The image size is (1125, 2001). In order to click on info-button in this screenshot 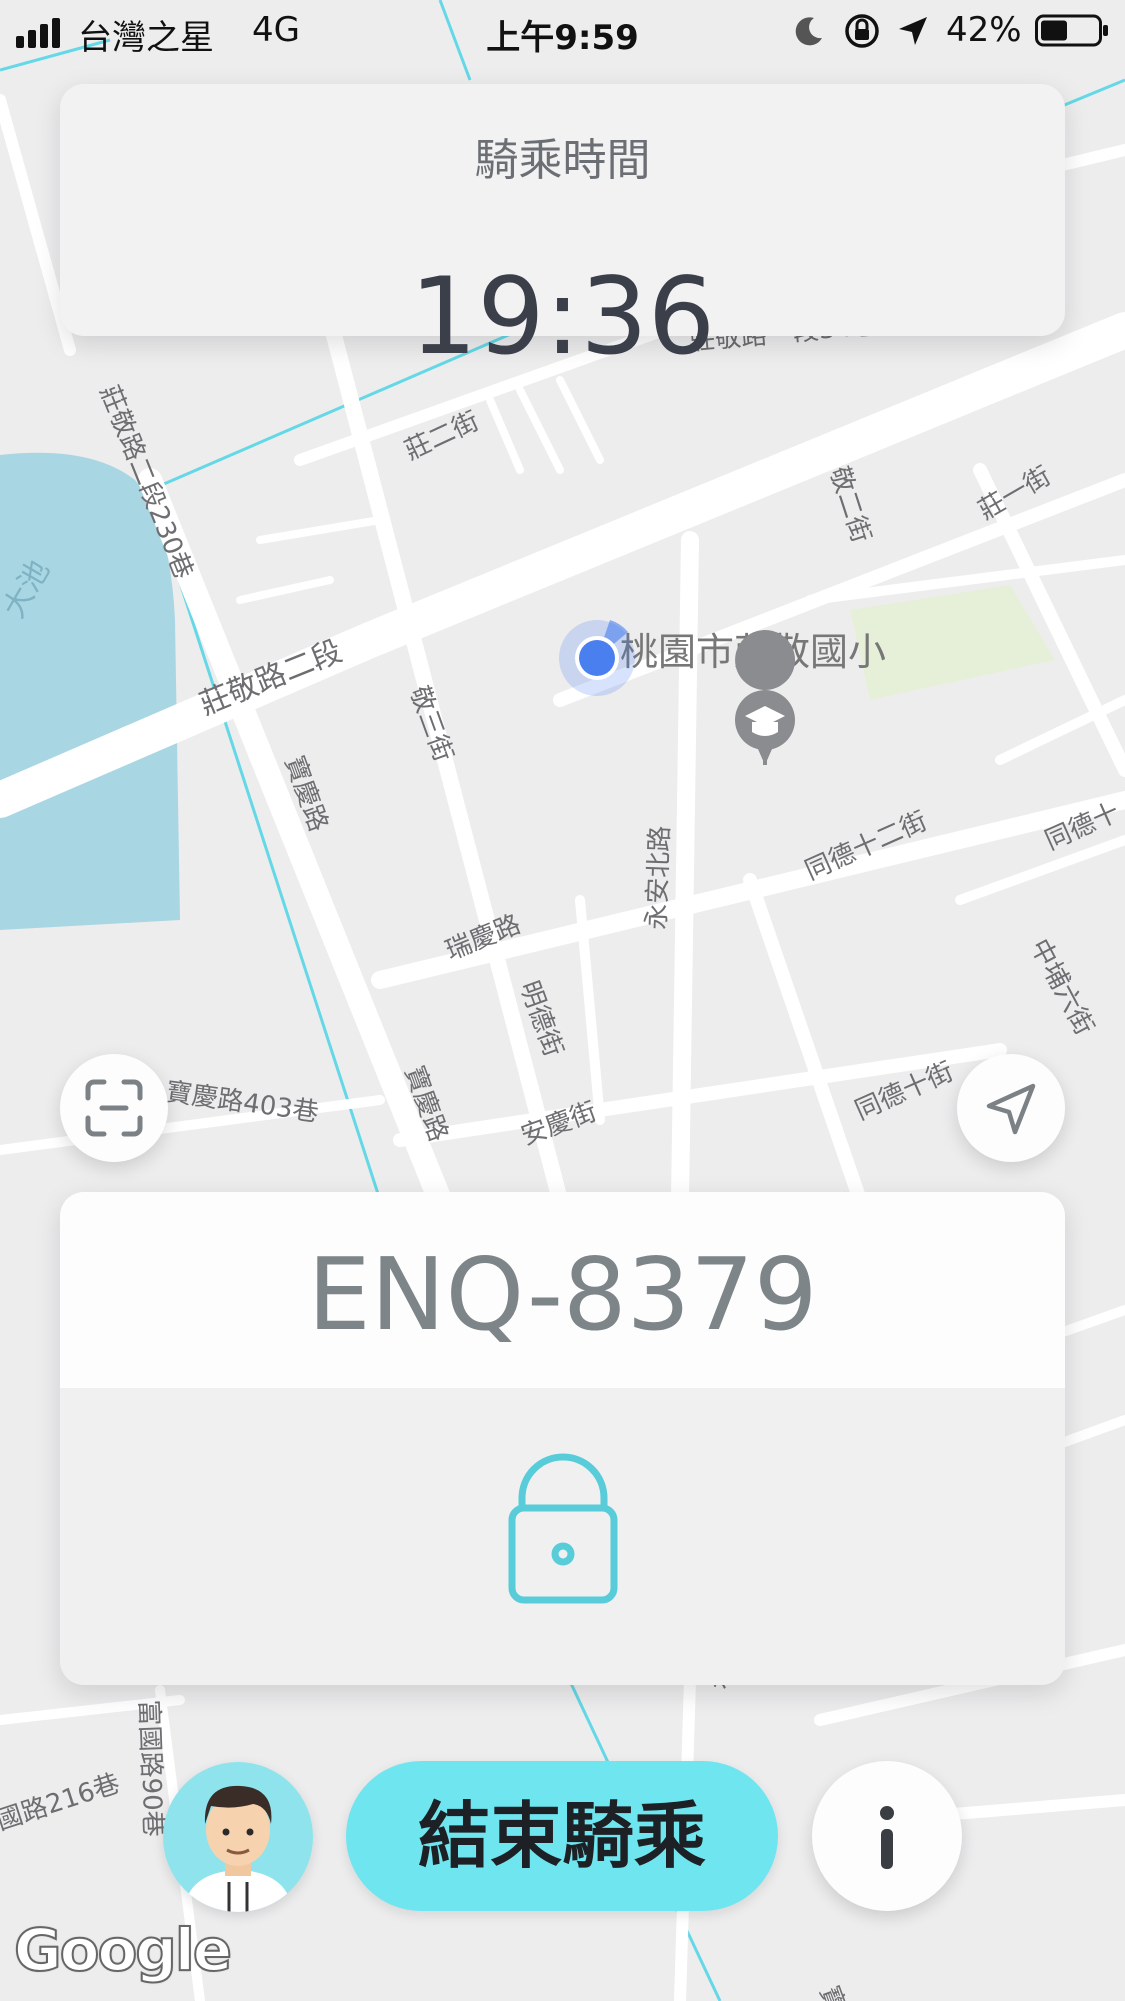, I will do `click(887, 1836)`.